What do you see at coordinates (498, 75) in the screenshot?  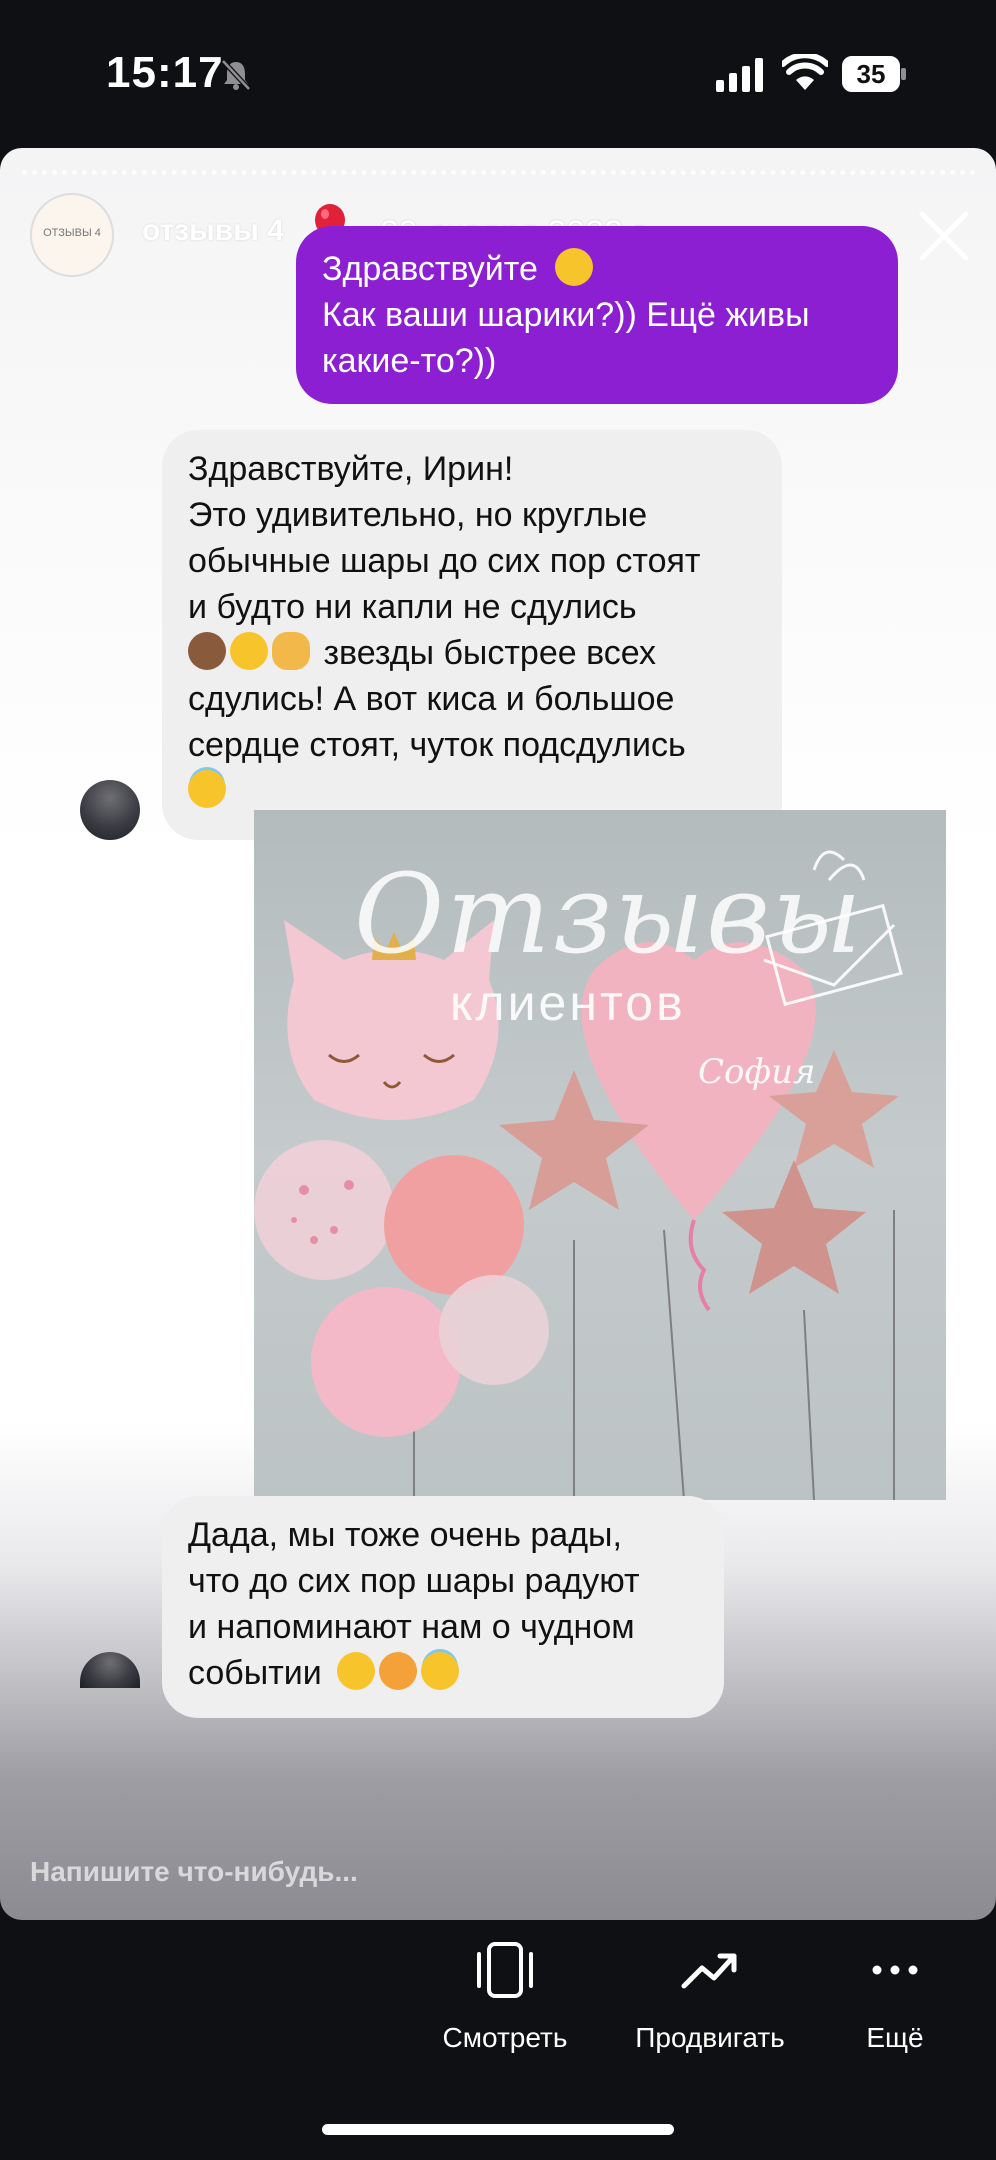 I see `status-bar: 15:17 35` at bounding box center [498, 75].